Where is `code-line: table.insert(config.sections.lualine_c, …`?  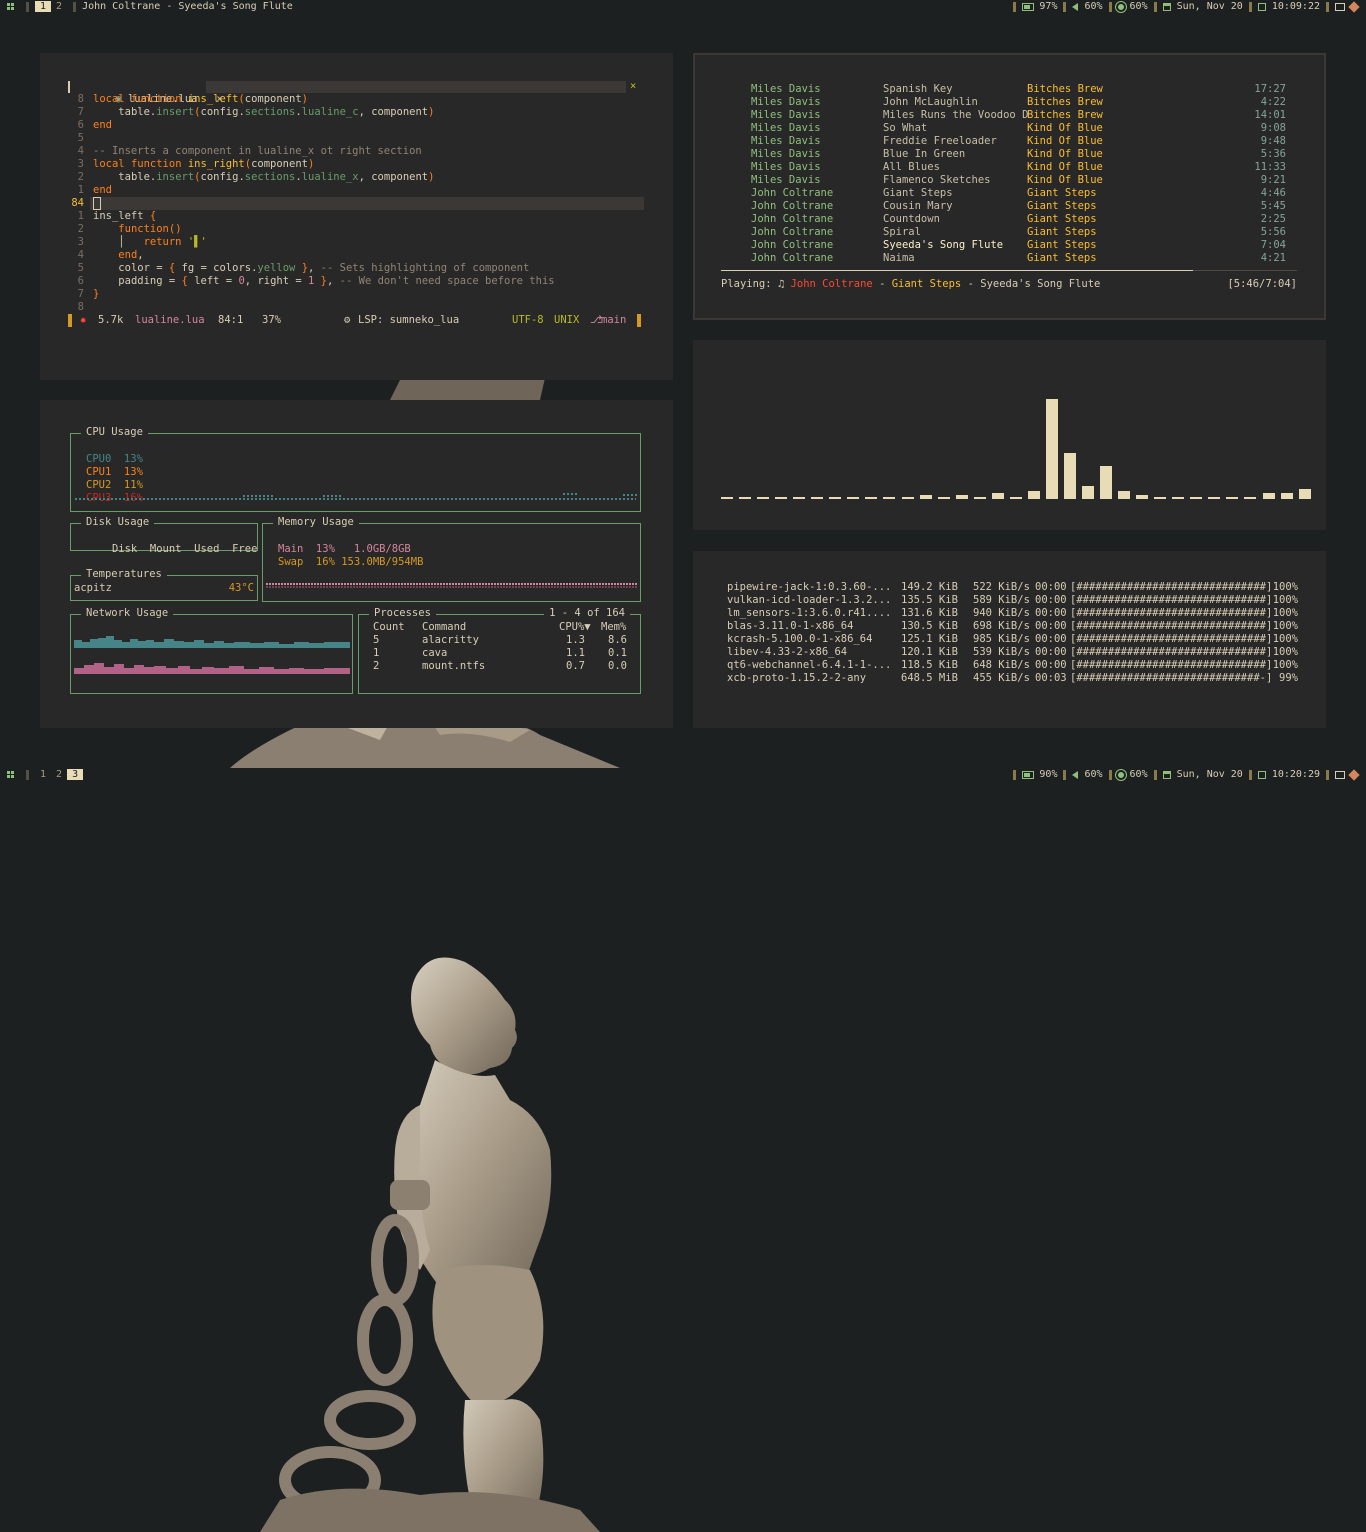 code-line: table.insert(config.sections.lualine_c, … is located at coordinates (263, 112).